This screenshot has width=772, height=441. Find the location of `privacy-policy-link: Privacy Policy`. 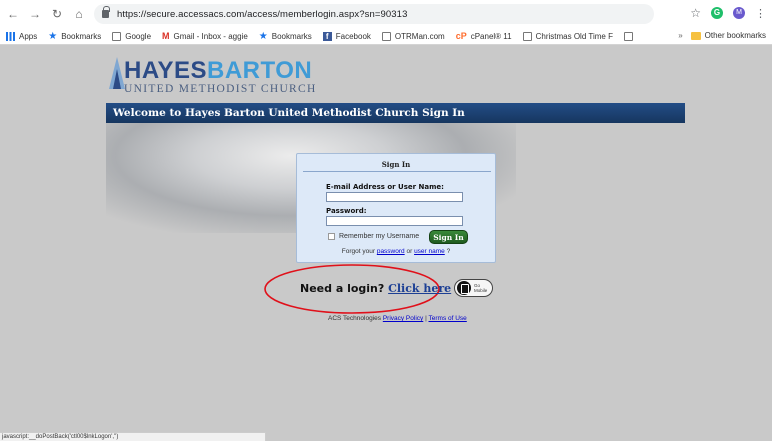

privacy-policy-link: Privacy Policy is located at coordinates (403, 318).